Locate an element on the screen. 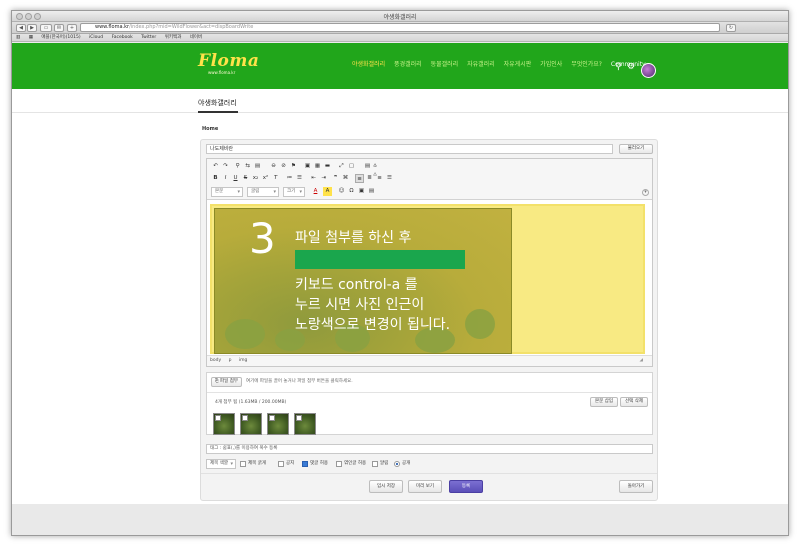  notify-checkbox is located at coordinates (375, 464).